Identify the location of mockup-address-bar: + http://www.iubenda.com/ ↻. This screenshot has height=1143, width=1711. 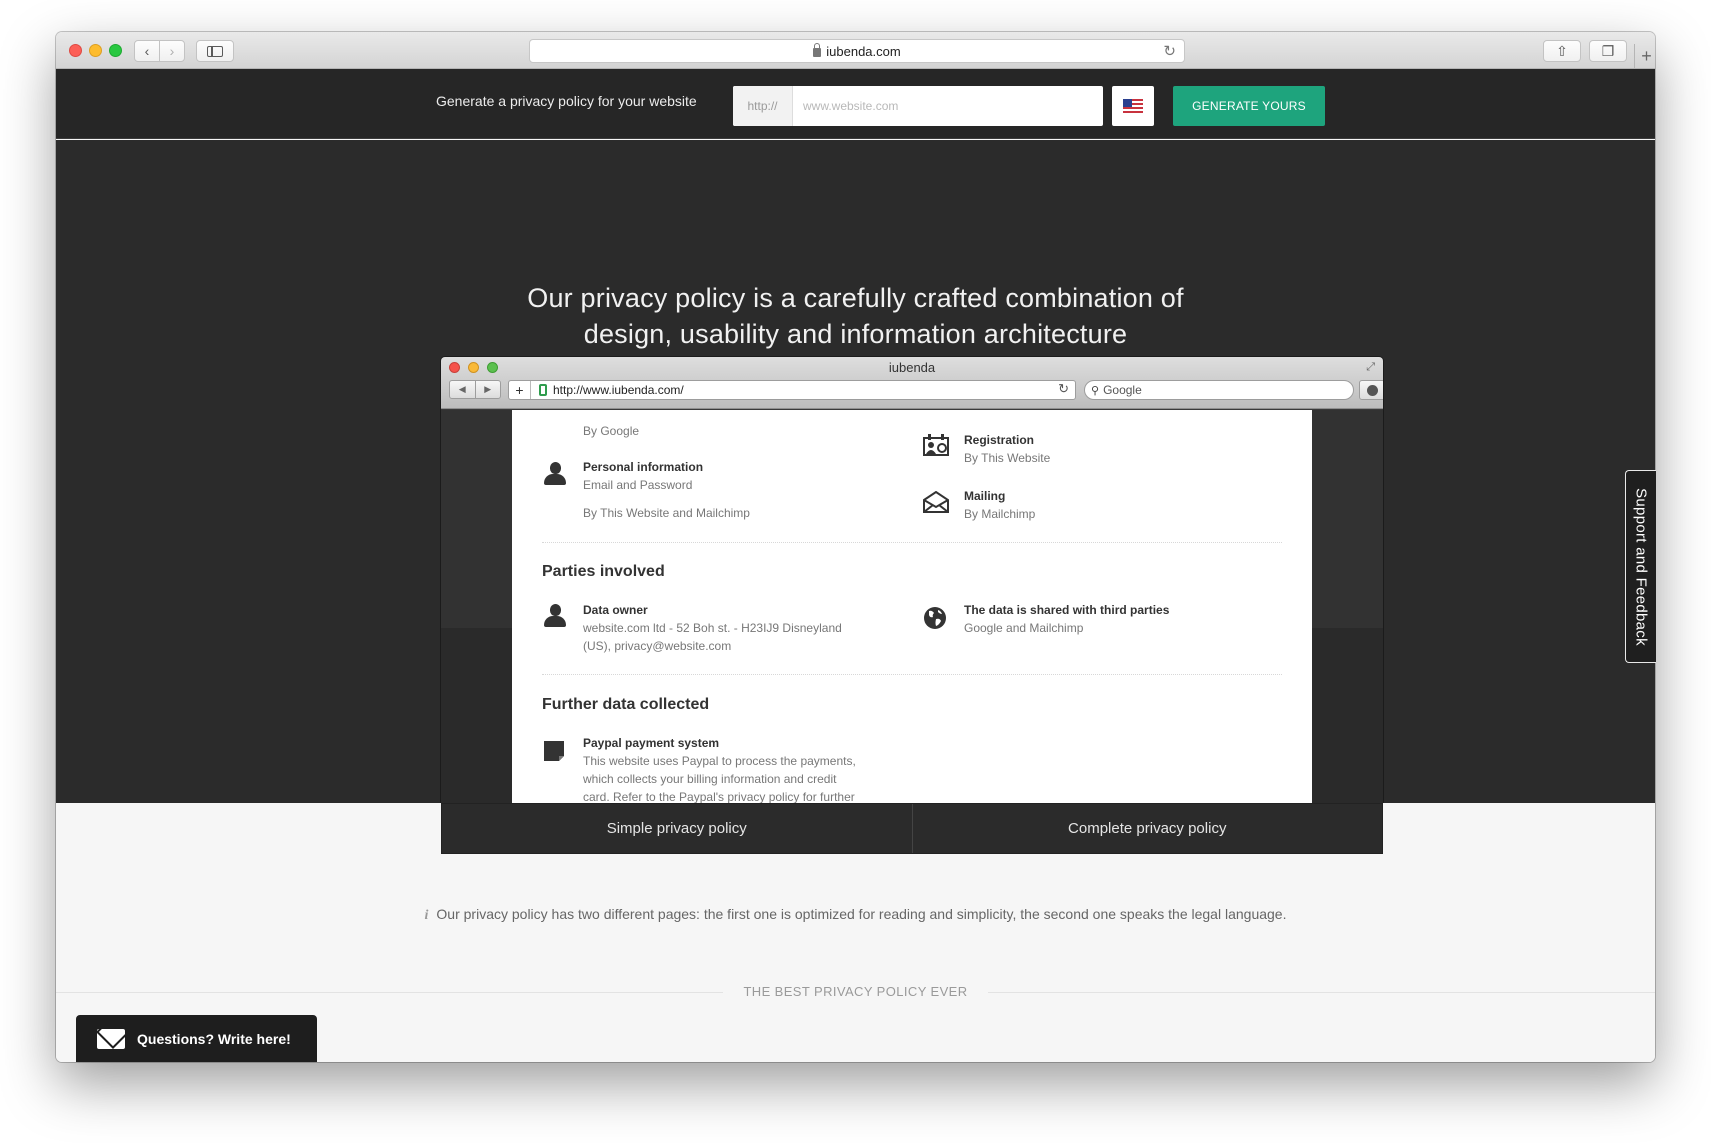
(792, 390).